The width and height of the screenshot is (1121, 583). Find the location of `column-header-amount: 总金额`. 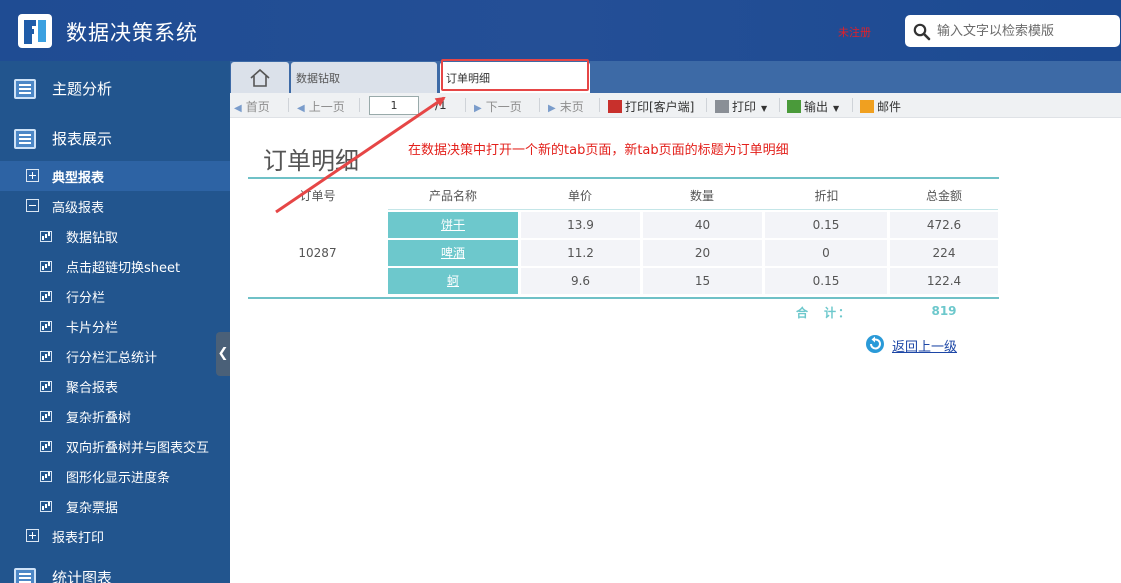

column-header-amount: 总金额 is located at coordinates (943, 196).